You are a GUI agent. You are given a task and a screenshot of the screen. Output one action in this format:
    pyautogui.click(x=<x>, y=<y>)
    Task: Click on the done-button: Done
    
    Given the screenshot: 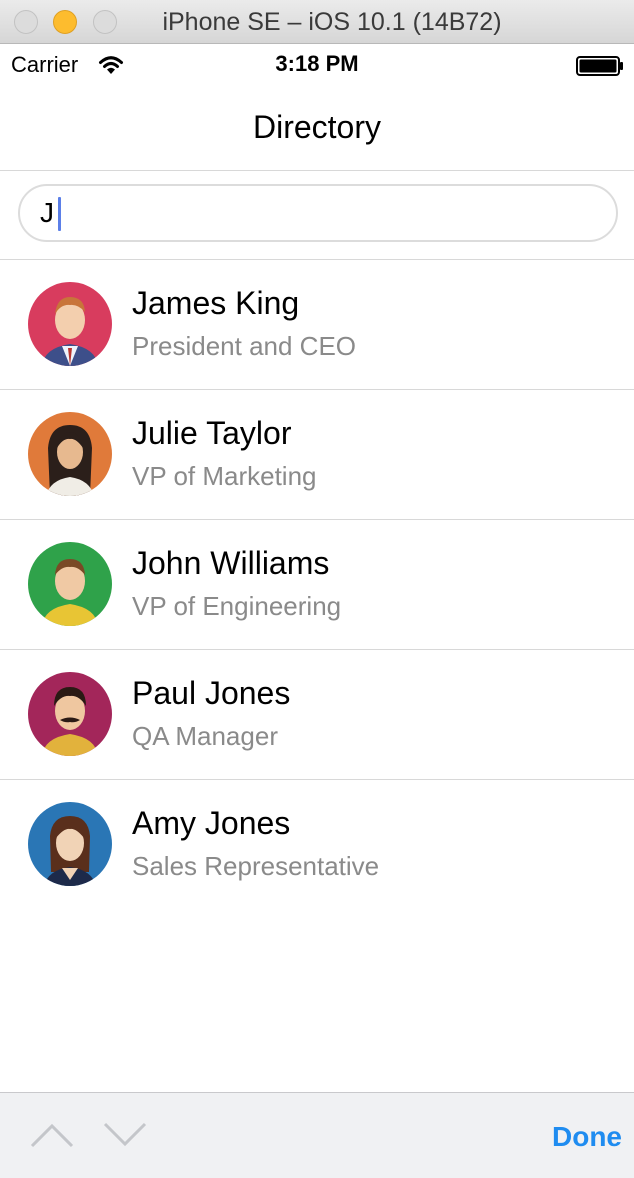 What is the action you would take?
    pyautogui.click(x=587, y=1137)
    